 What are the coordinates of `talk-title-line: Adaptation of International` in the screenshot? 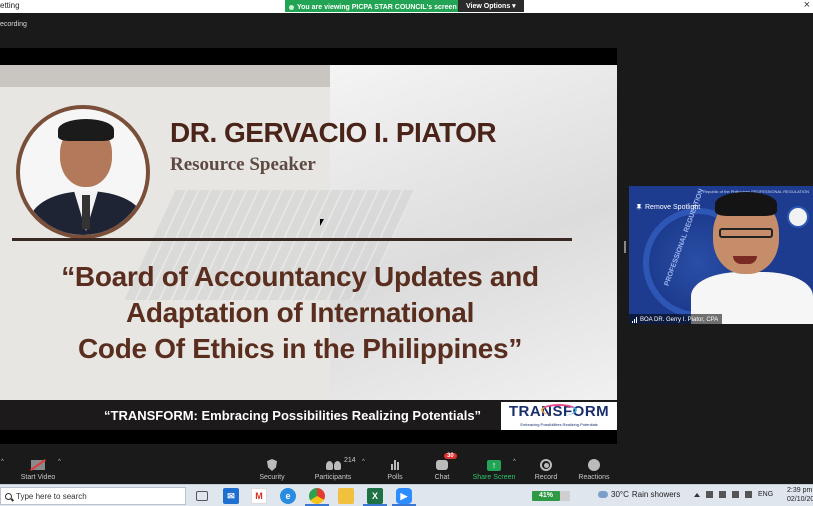 It's located at (300, 312).